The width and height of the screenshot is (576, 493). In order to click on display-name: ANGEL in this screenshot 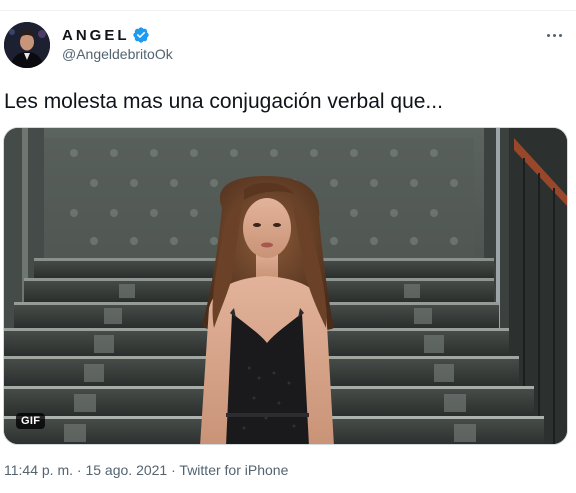, I will do `click(96, 35)`.